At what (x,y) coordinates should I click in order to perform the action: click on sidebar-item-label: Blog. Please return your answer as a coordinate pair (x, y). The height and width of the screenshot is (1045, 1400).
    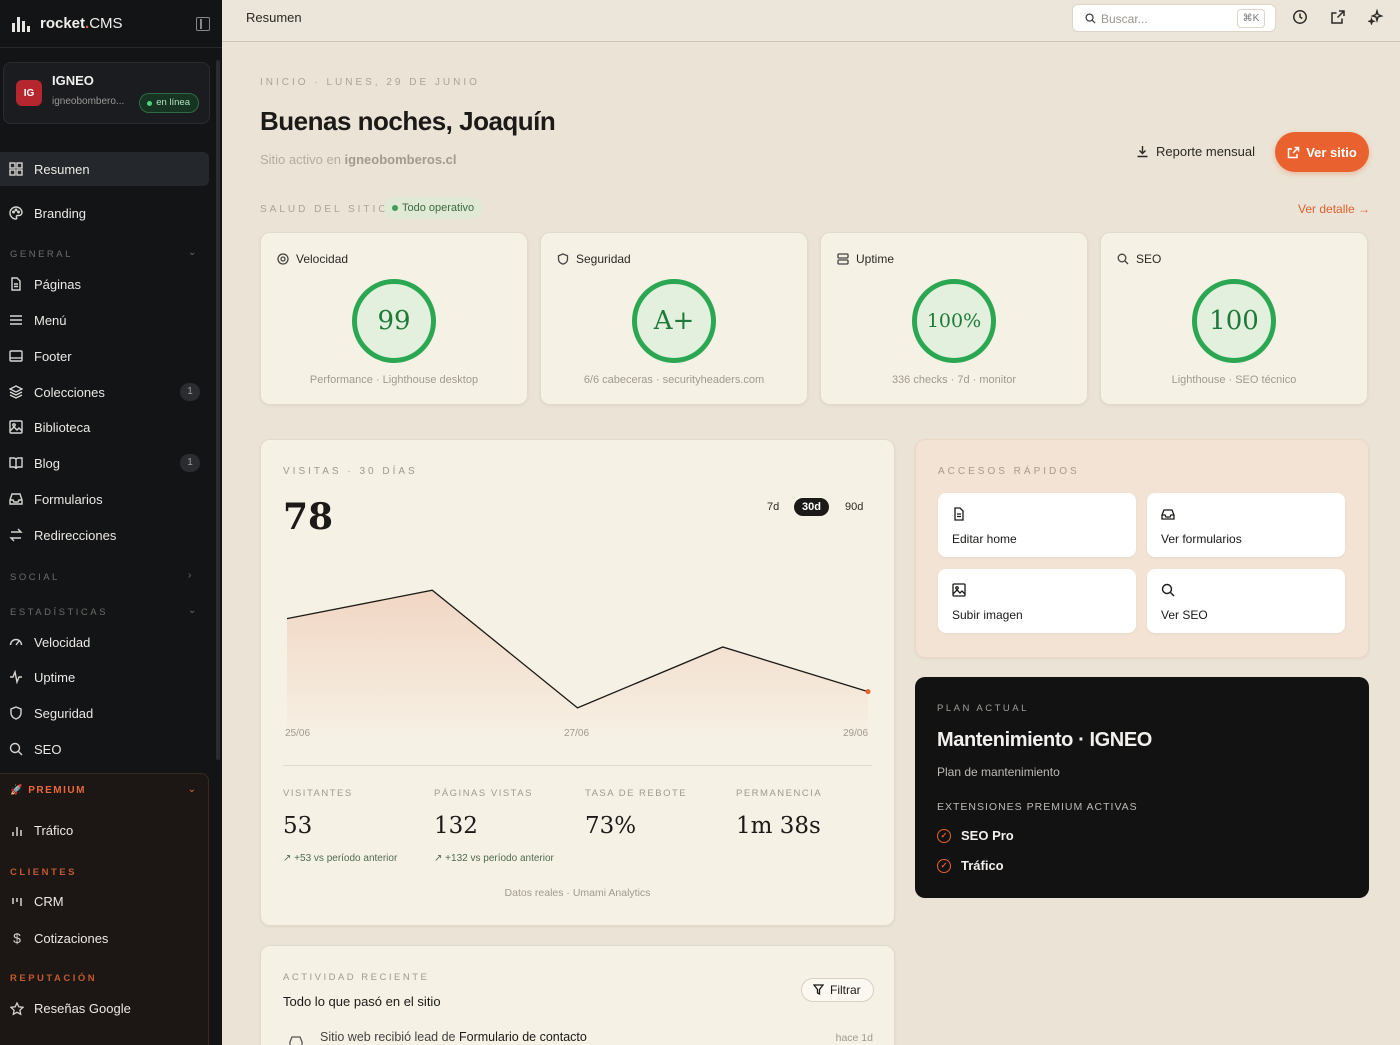
    Looking at the image, I should click on (47, 463).